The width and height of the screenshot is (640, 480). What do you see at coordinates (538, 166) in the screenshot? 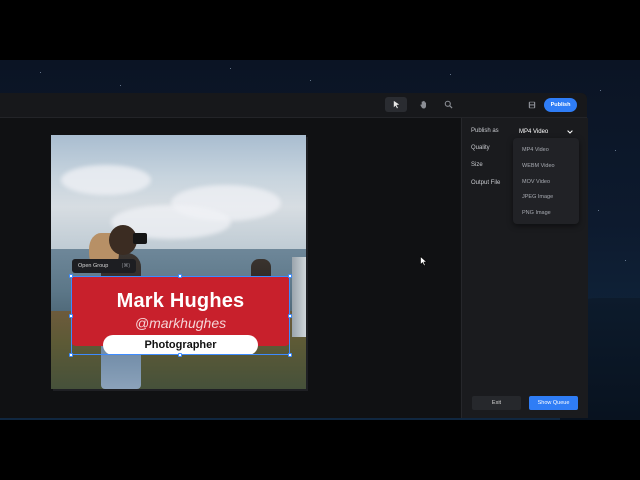
I see `dropdown-option: WEBM Video` at bounding box center [538, 166].